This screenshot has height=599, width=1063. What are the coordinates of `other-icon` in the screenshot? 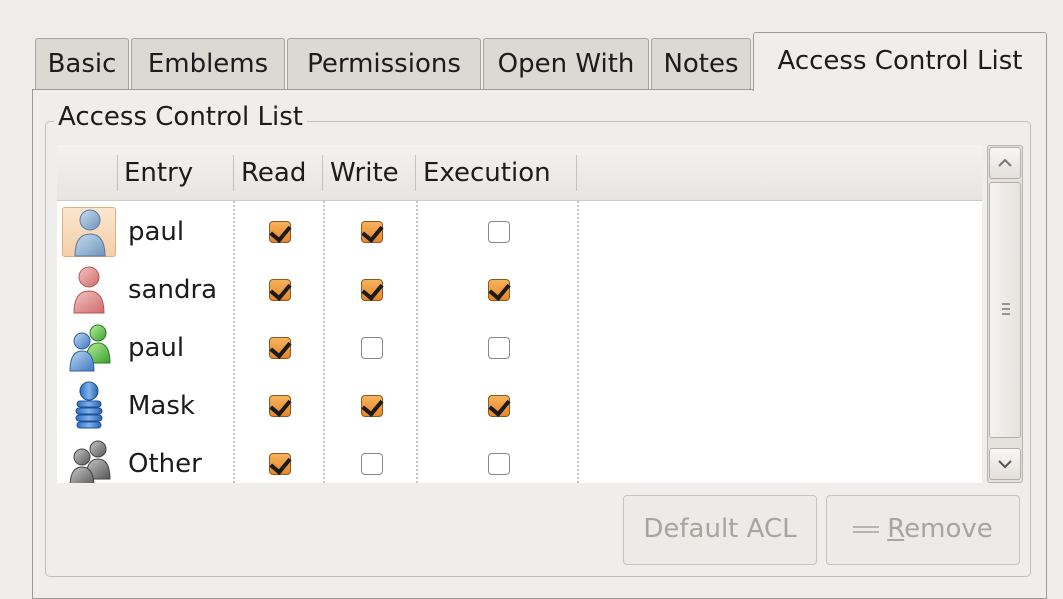 It's located at (89, 461).